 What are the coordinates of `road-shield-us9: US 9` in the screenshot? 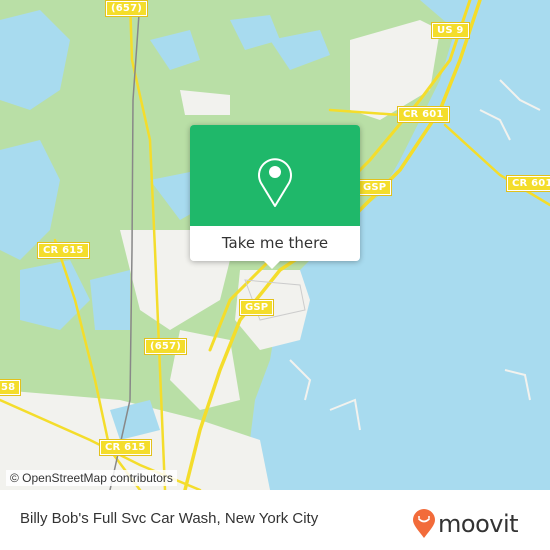 It's located at (450, 30).